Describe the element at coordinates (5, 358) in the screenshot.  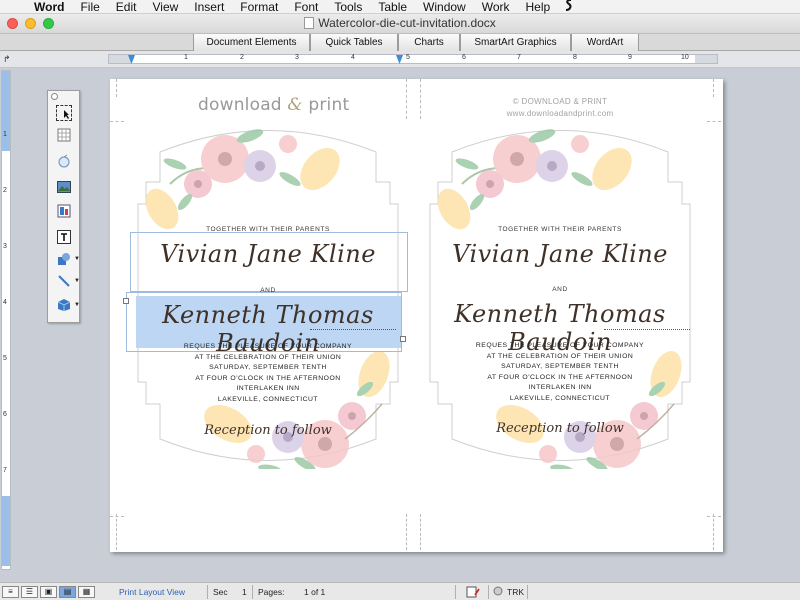
I see `vruler-number: 5` at that location.